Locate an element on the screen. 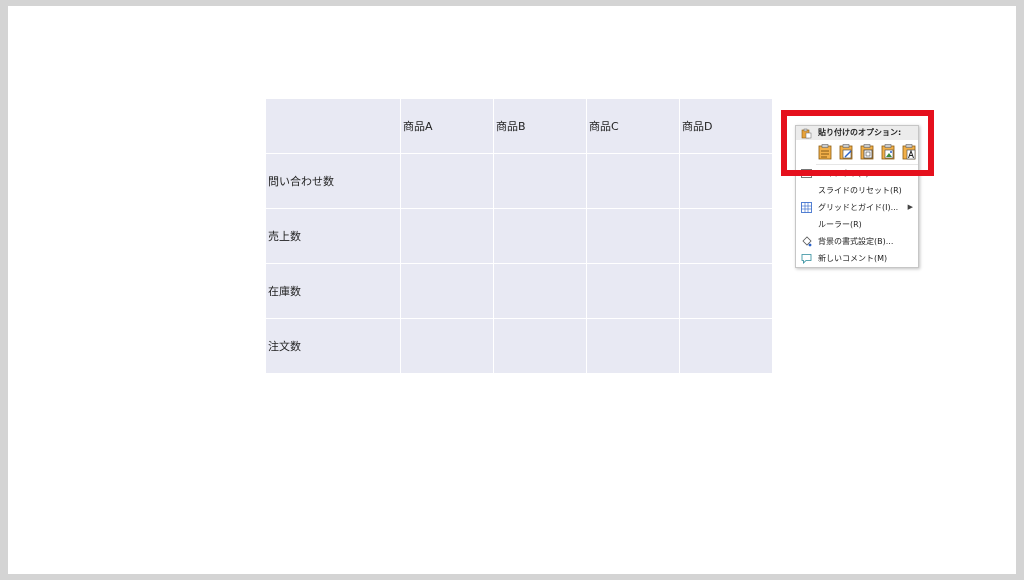 Image resolution: width=1024 pixels, height=580 pixels. column-header-c: 商品C is located at coordinates (633, 126).